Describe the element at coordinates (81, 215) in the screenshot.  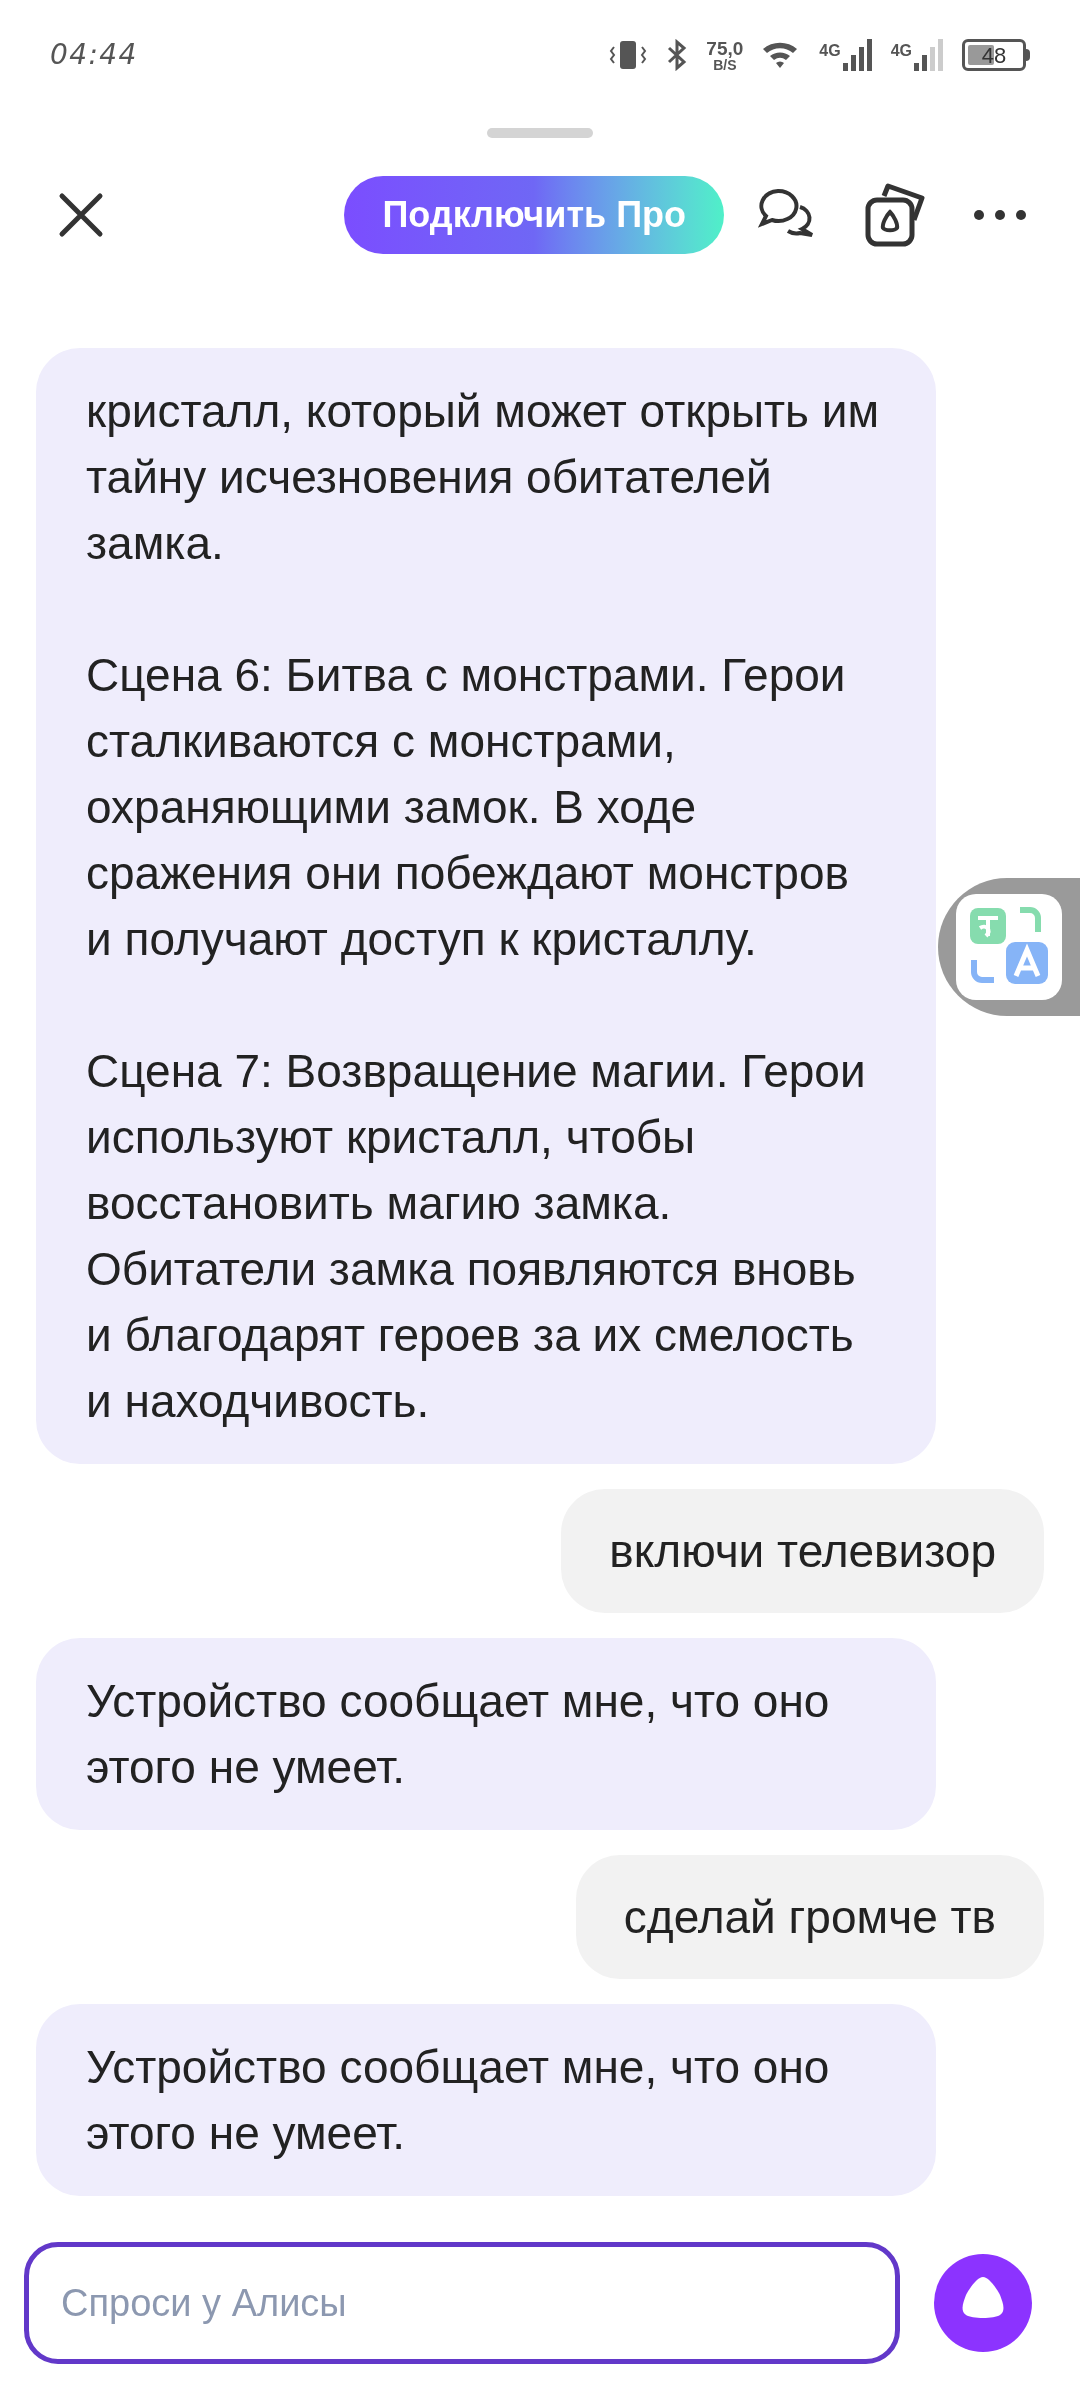
I see `close-icon` at that location.